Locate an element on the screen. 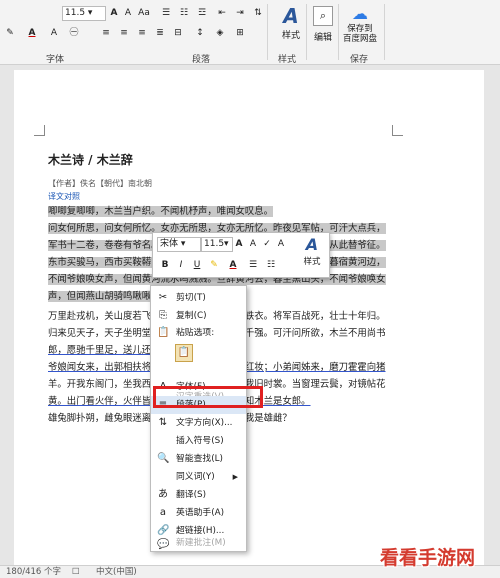  copy-icon: ⎘ is located at coordinates (163, 315).